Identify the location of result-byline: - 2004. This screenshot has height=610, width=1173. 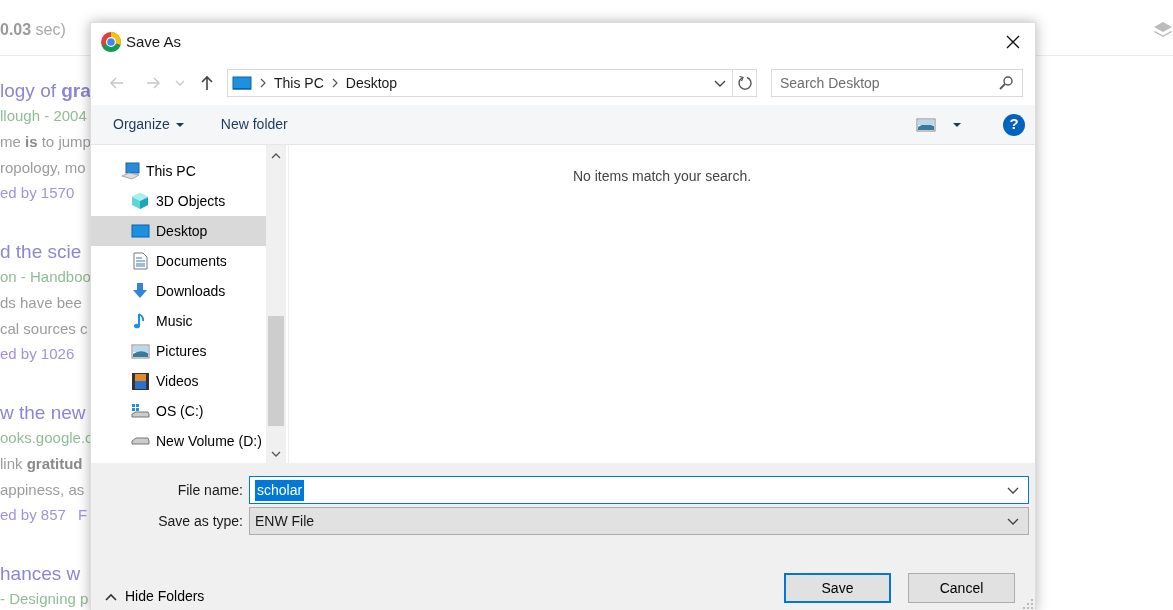
(65, 116).